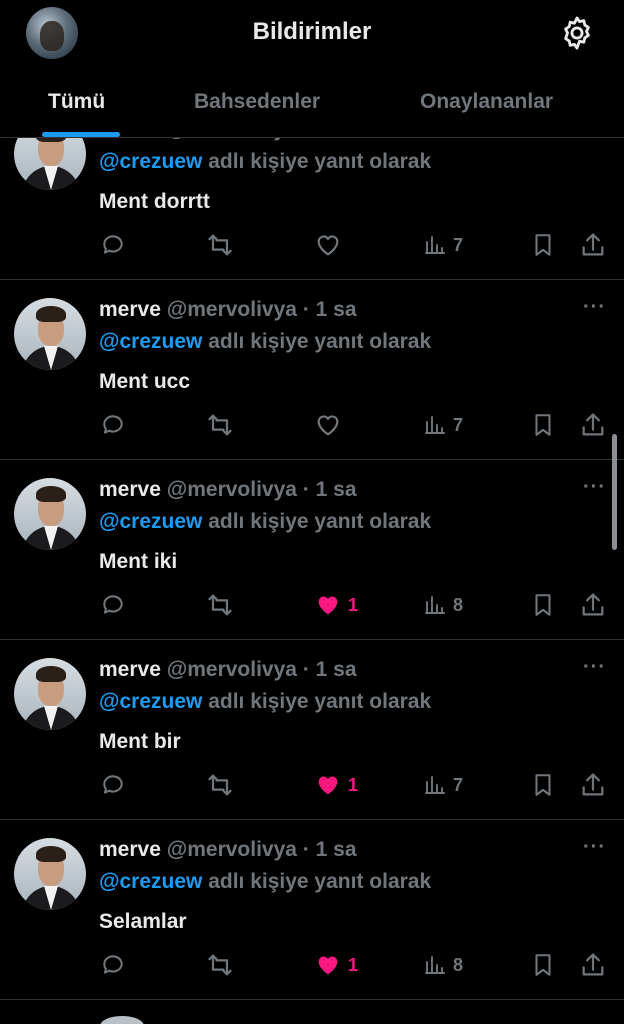 The width and height of the screenshot is (624, 1024). Describe the element at coordinates (257, 102) in the screenshot. I see `tab-mentions: Bahsedenler` at that location.